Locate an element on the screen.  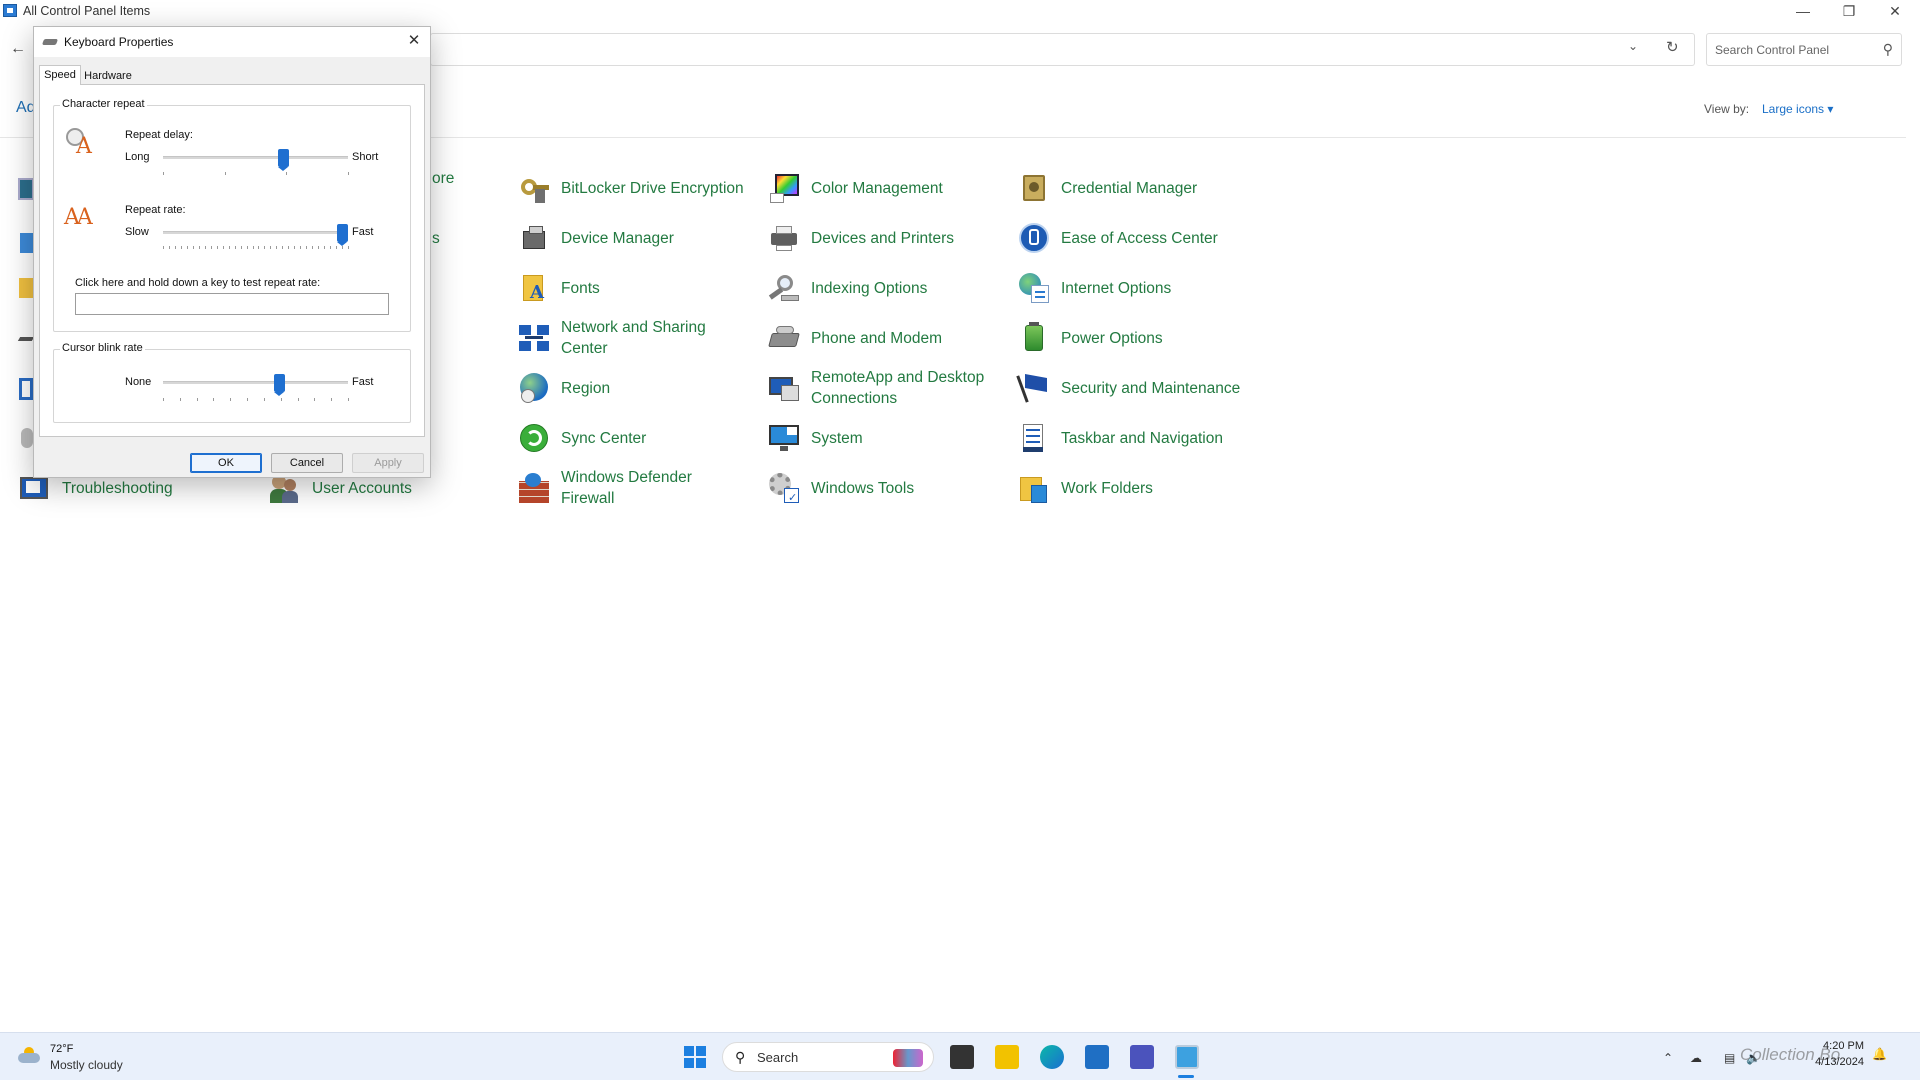
tab-hardware: Hardware is located at coordinates (108, 75).